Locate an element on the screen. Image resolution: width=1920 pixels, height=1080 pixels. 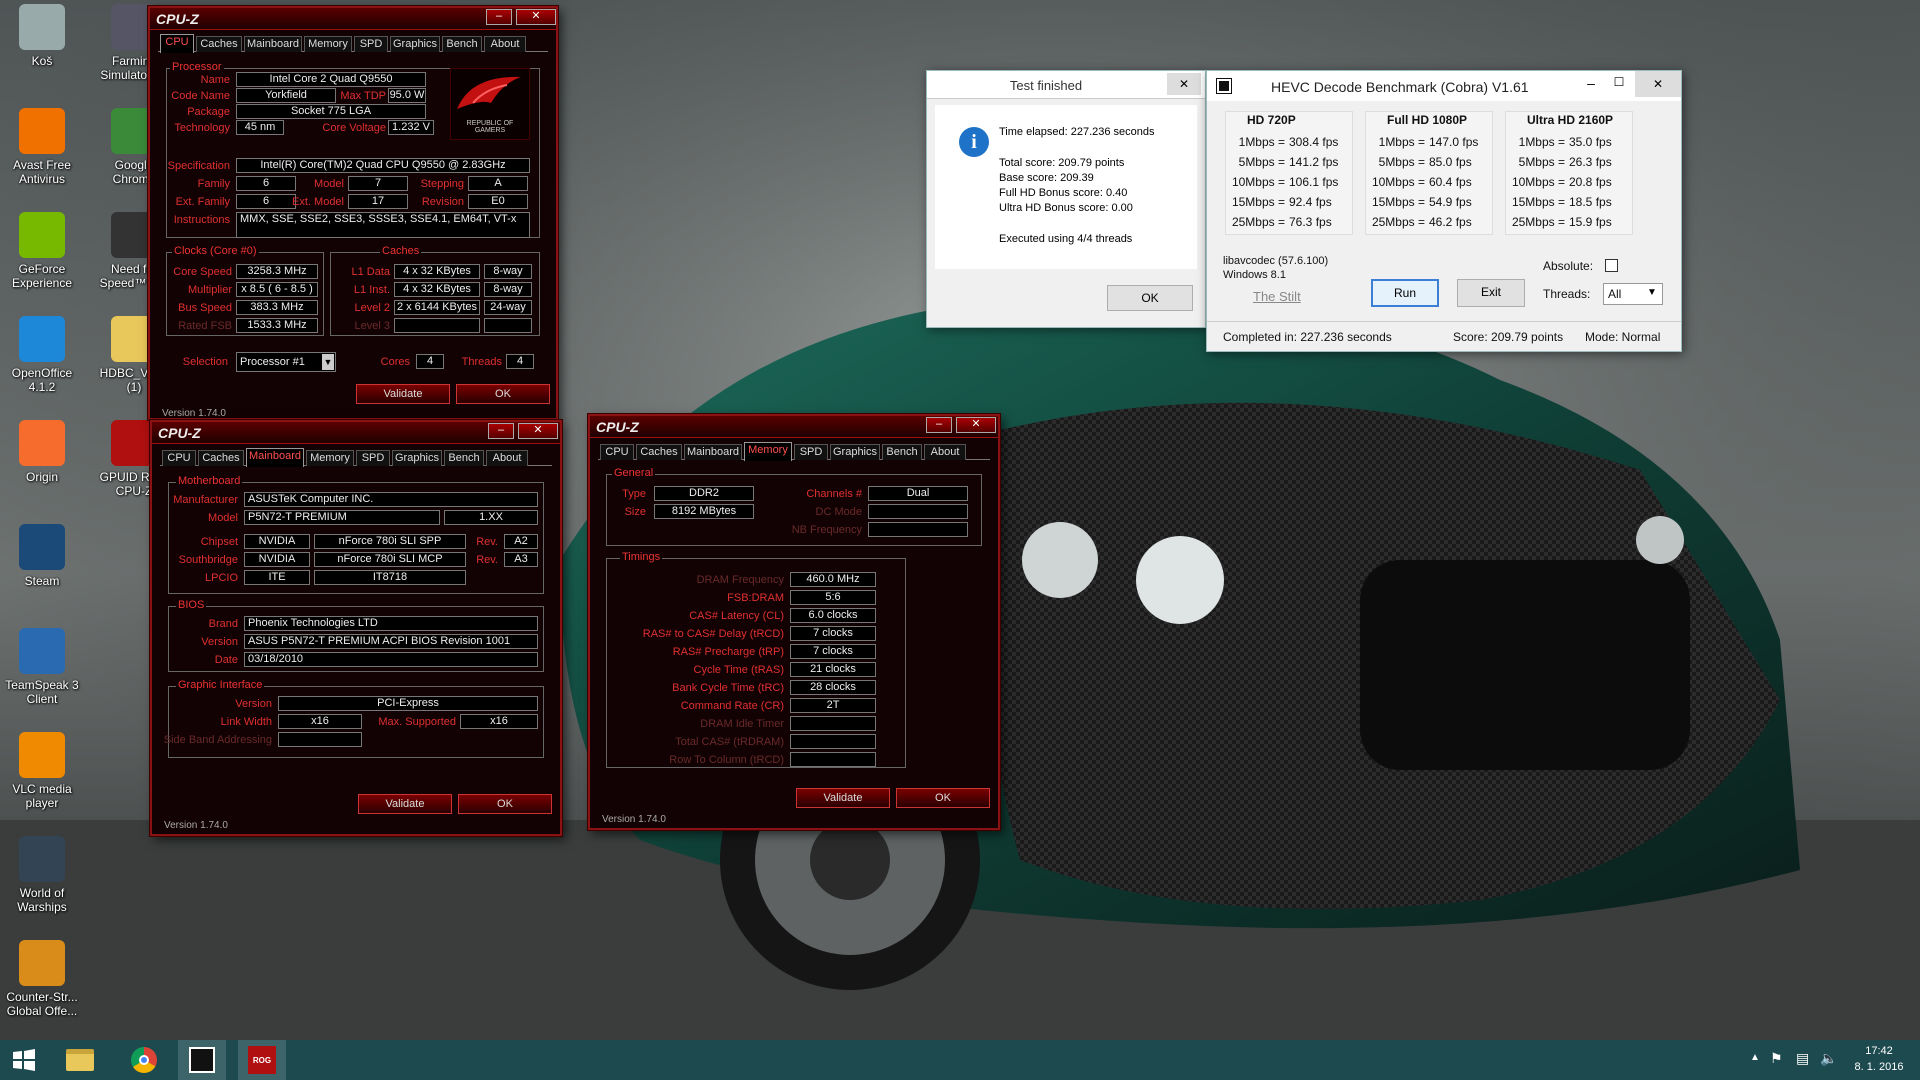
desktop-icon: Origin is located at coordinates (42, 452).